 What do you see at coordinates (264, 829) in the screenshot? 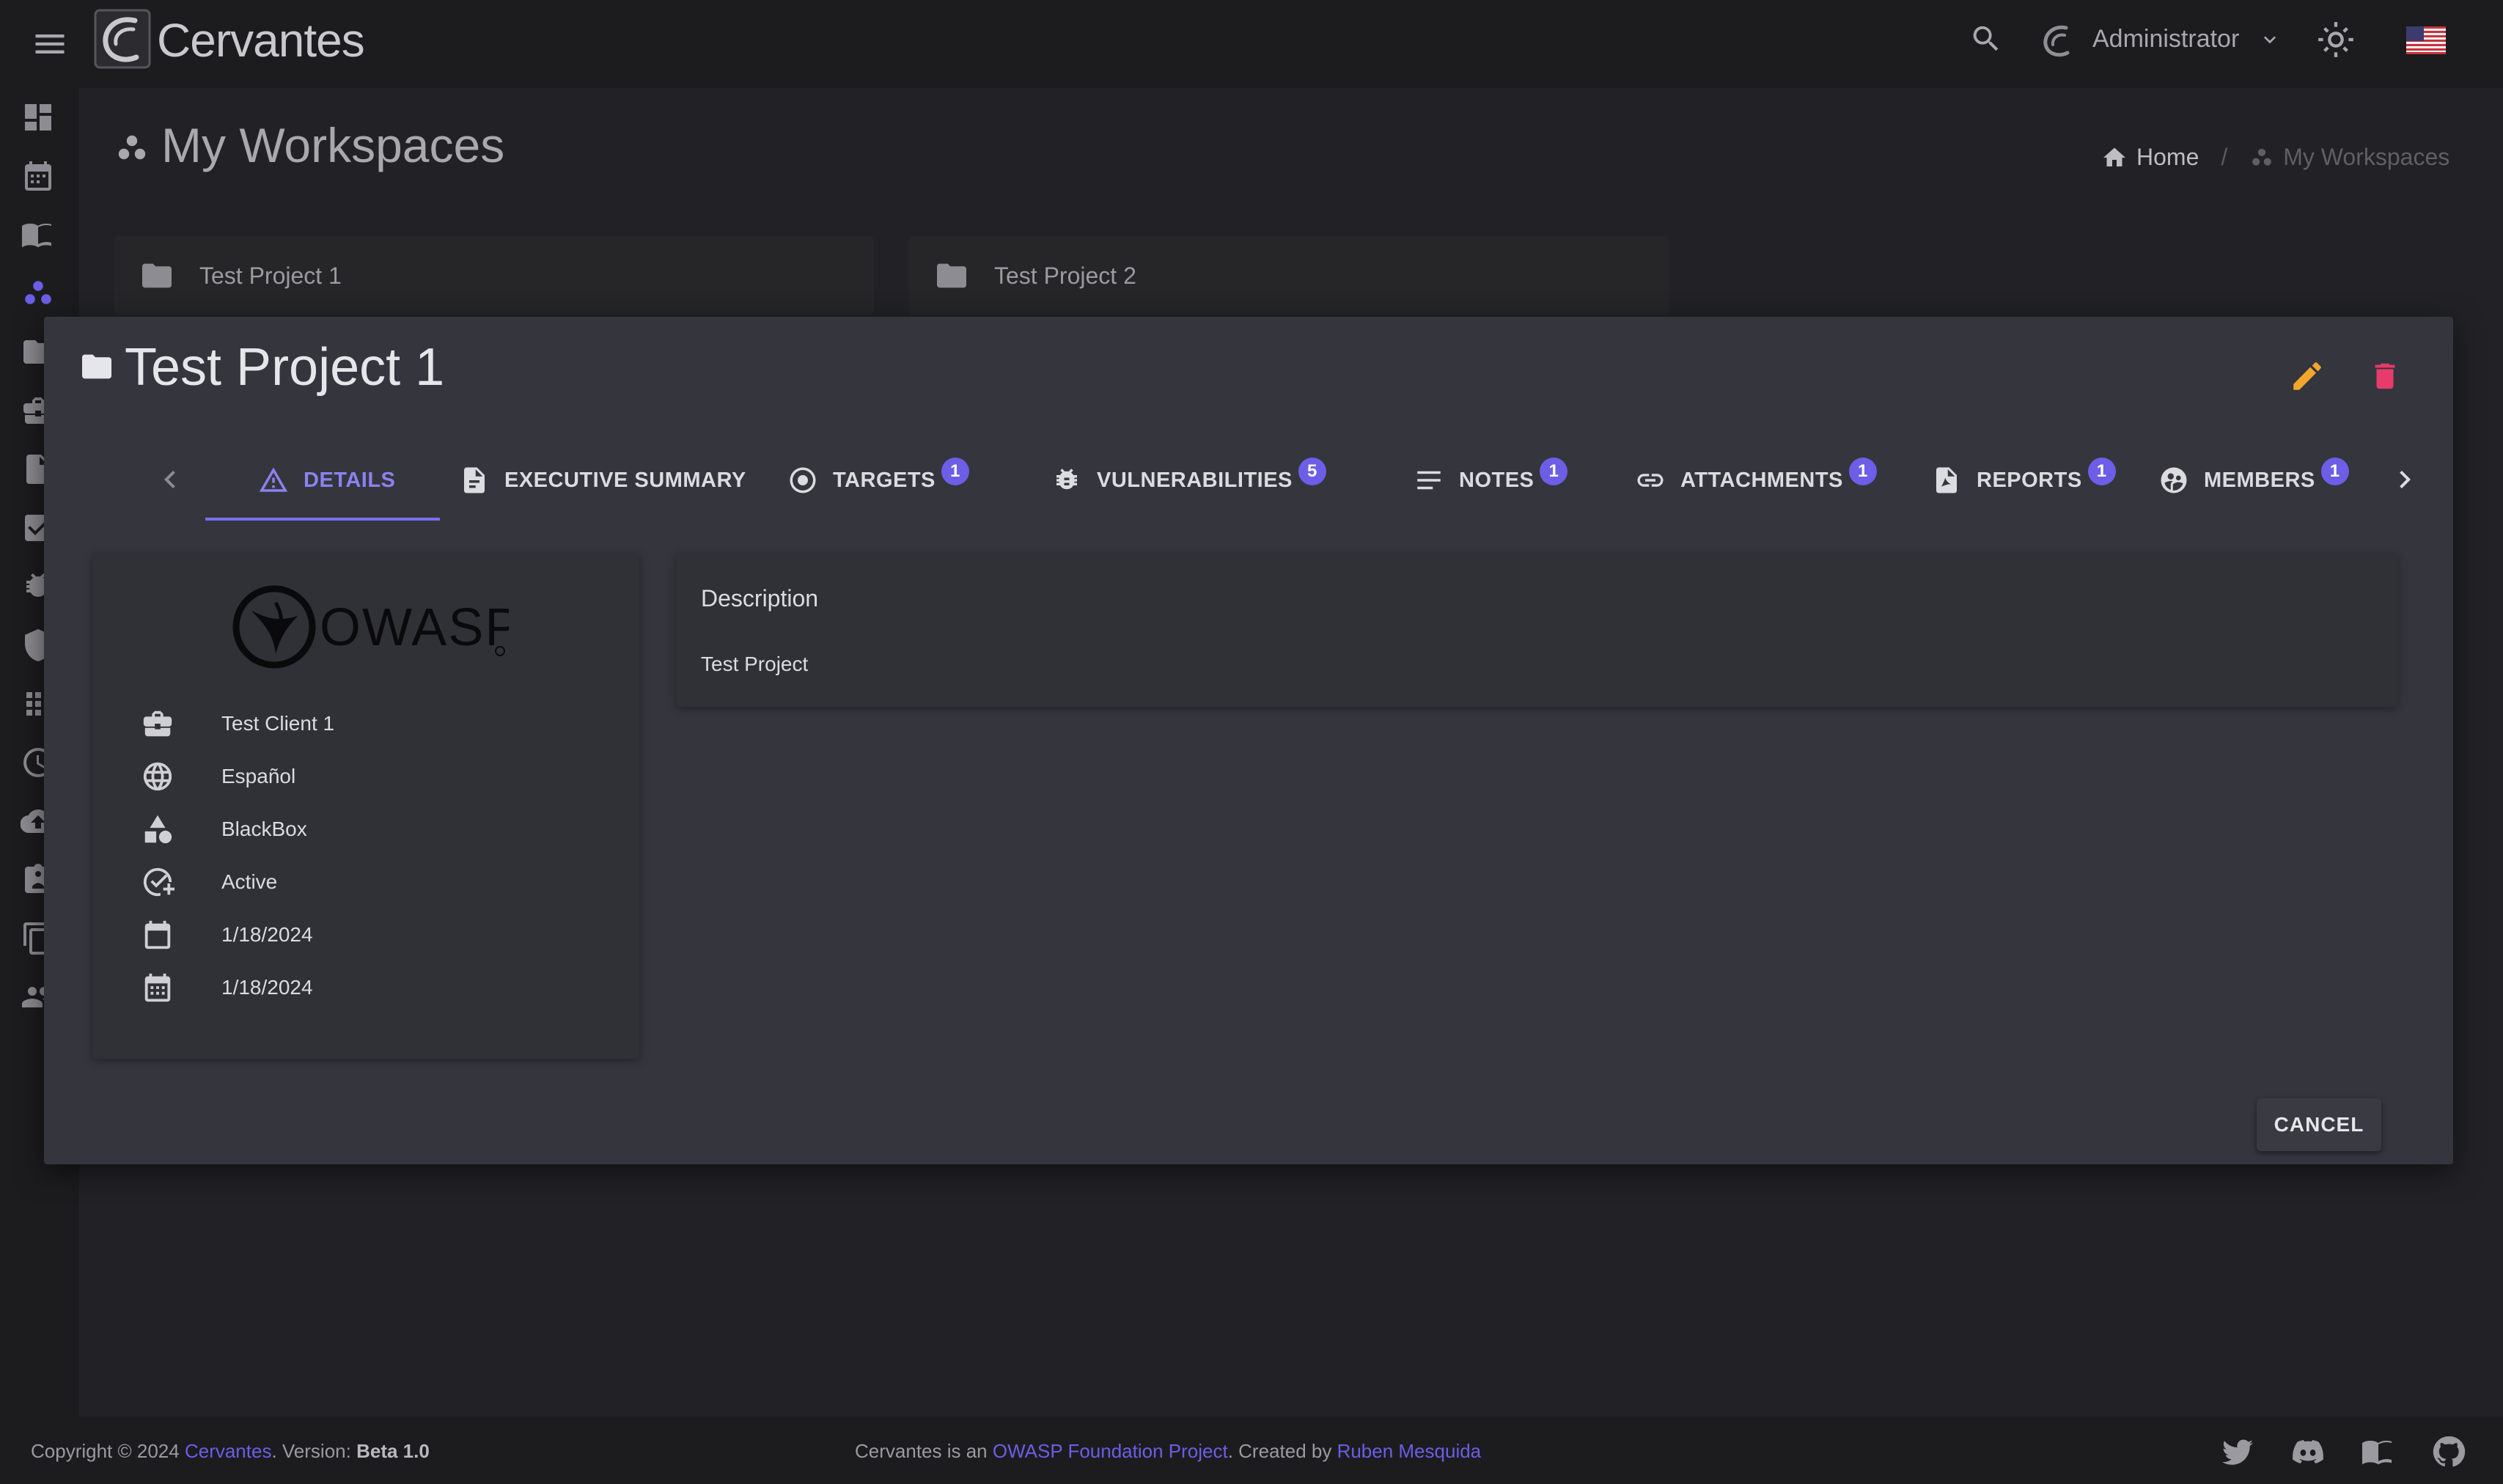
I see `test-type: BlackBox` at bounding box center [264, 829].